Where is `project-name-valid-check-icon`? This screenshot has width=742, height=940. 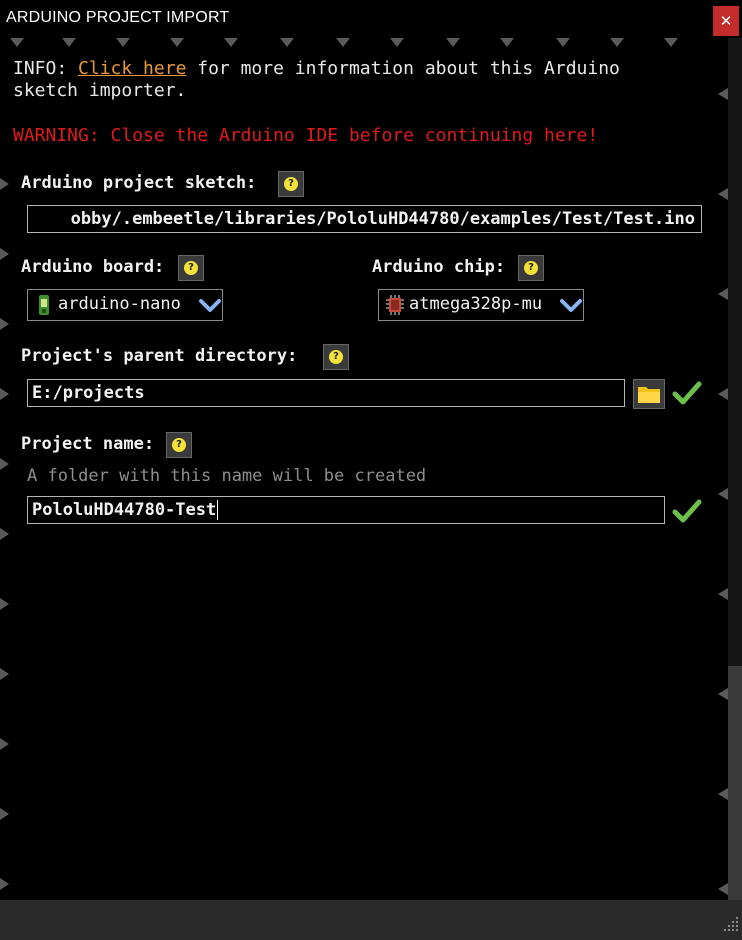
project-name-valid-check-icon is located at coordinates (687, 511).